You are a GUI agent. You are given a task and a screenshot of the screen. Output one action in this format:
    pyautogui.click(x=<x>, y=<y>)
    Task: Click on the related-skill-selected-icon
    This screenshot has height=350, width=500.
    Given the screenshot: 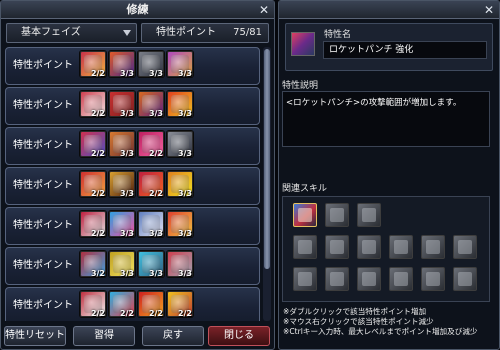 What is the action you would take?
    pyautogui.click(x=305, y=215)
    